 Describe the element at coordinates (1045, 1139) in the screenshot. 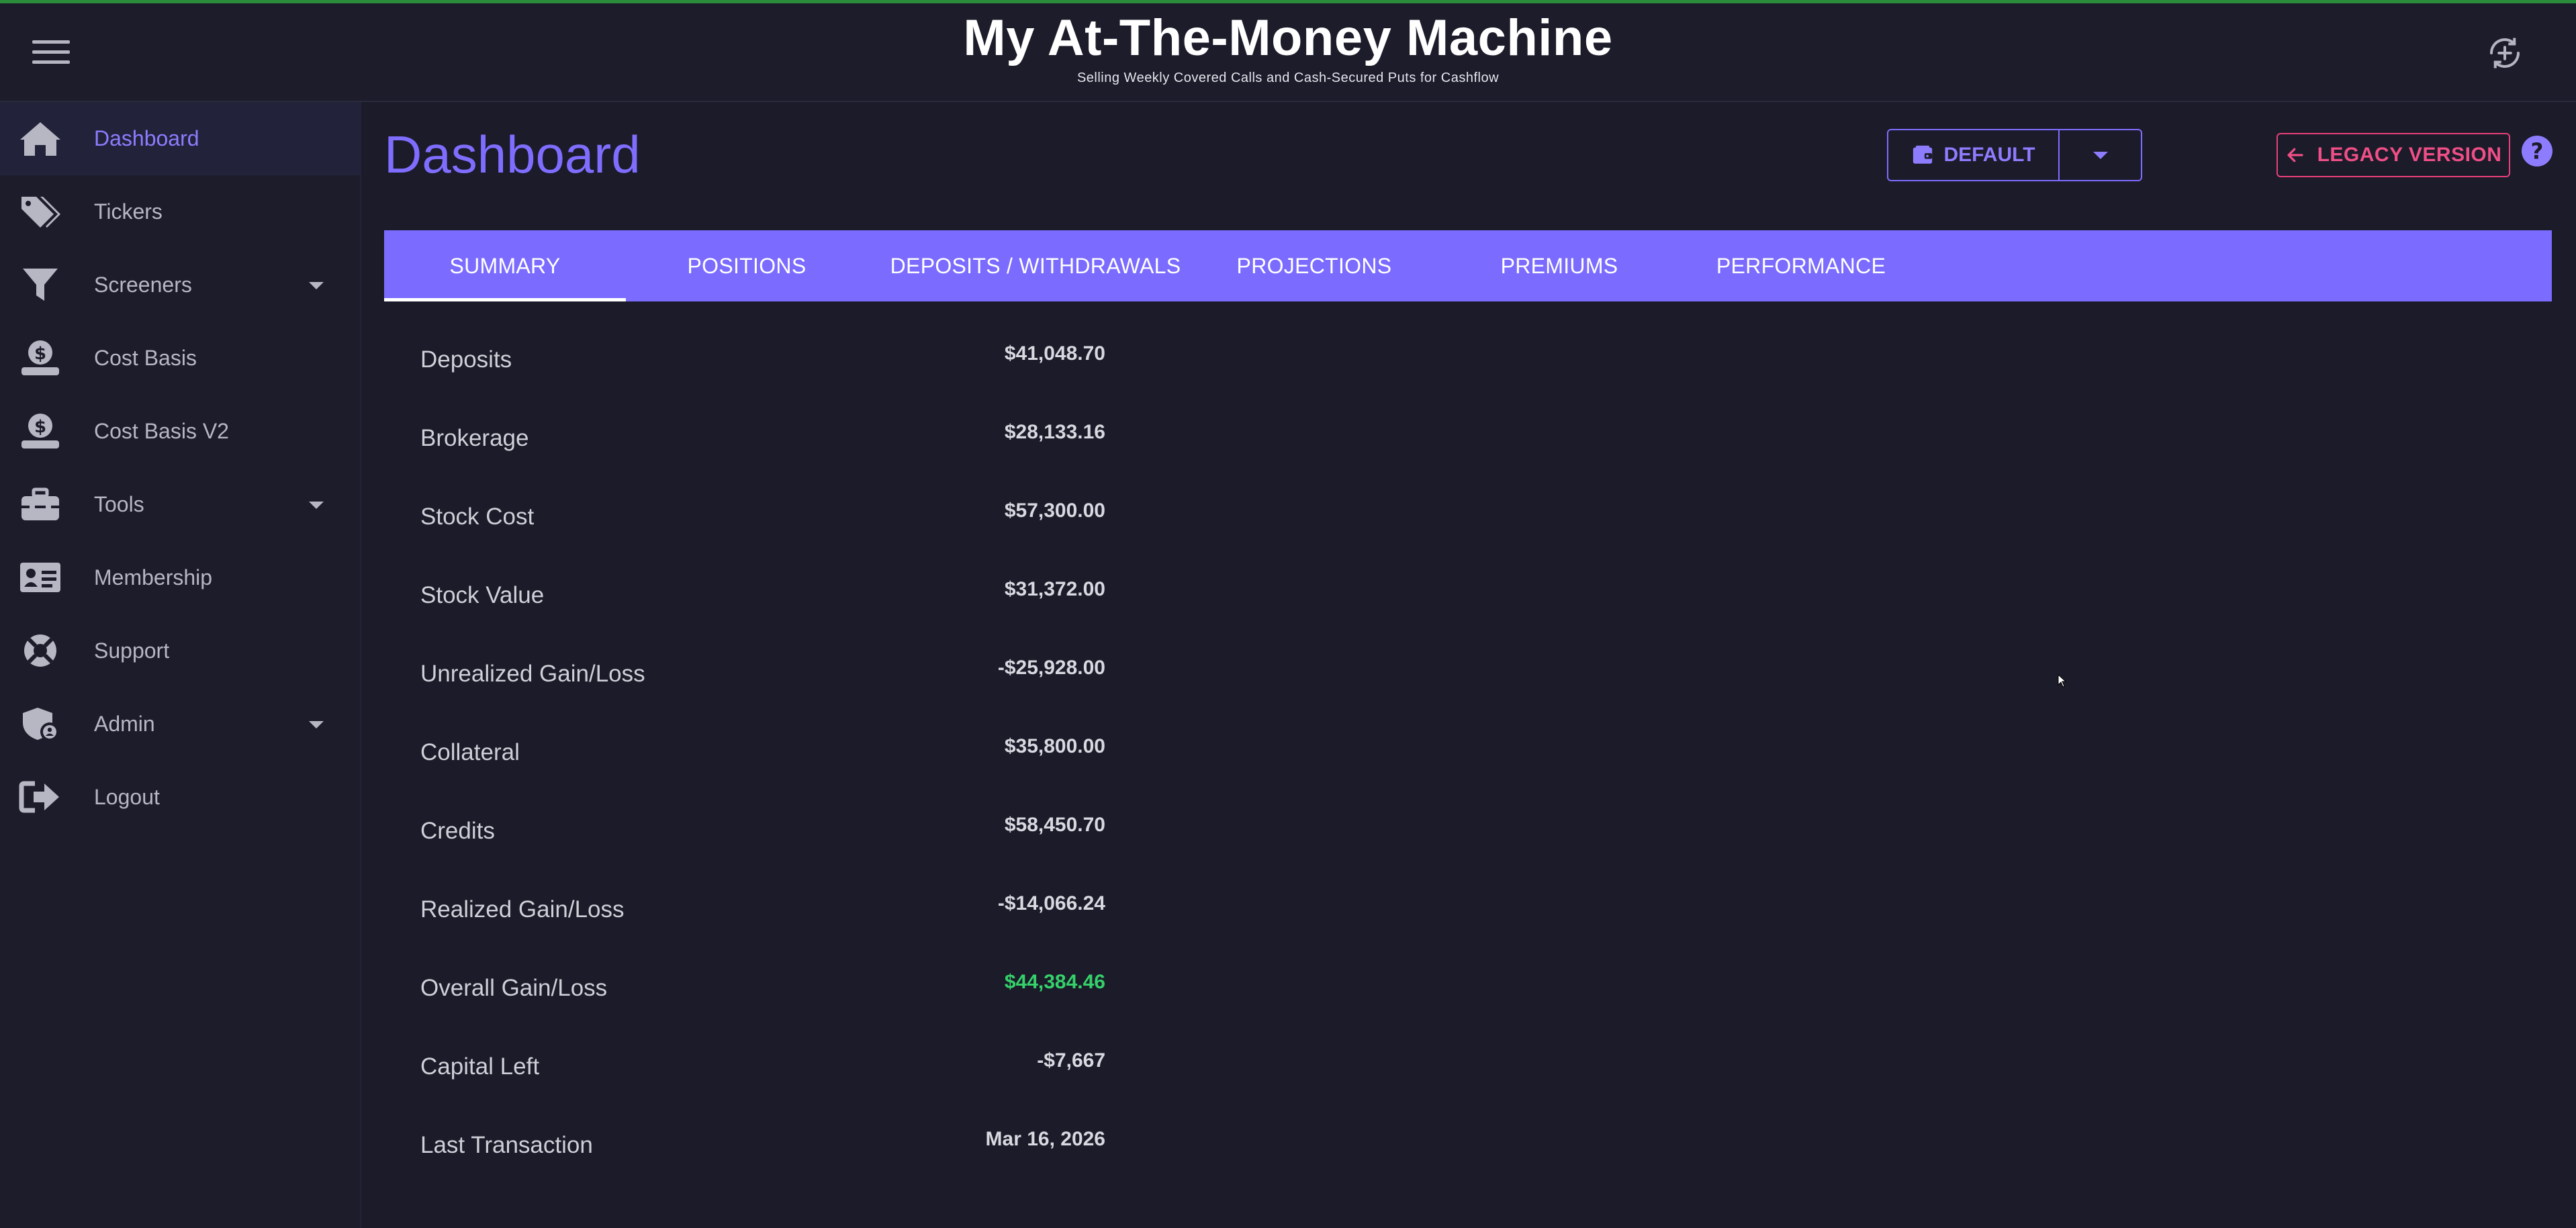

I see `summary-value: Mar 16, 2026` at that location.